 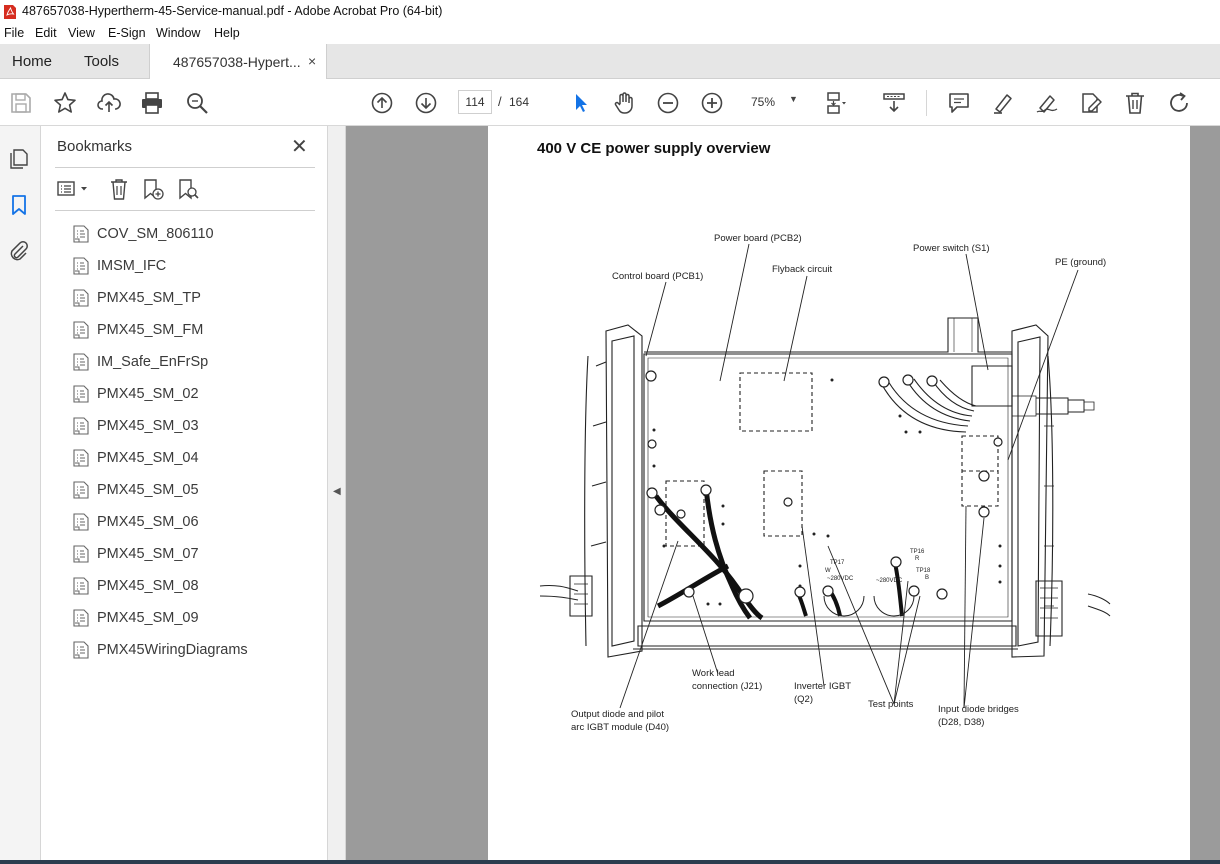 What do you see at coordinates (917, 552) in the screenshot?
I see `tp16-label: TP16` at bounding box center [917, 552].